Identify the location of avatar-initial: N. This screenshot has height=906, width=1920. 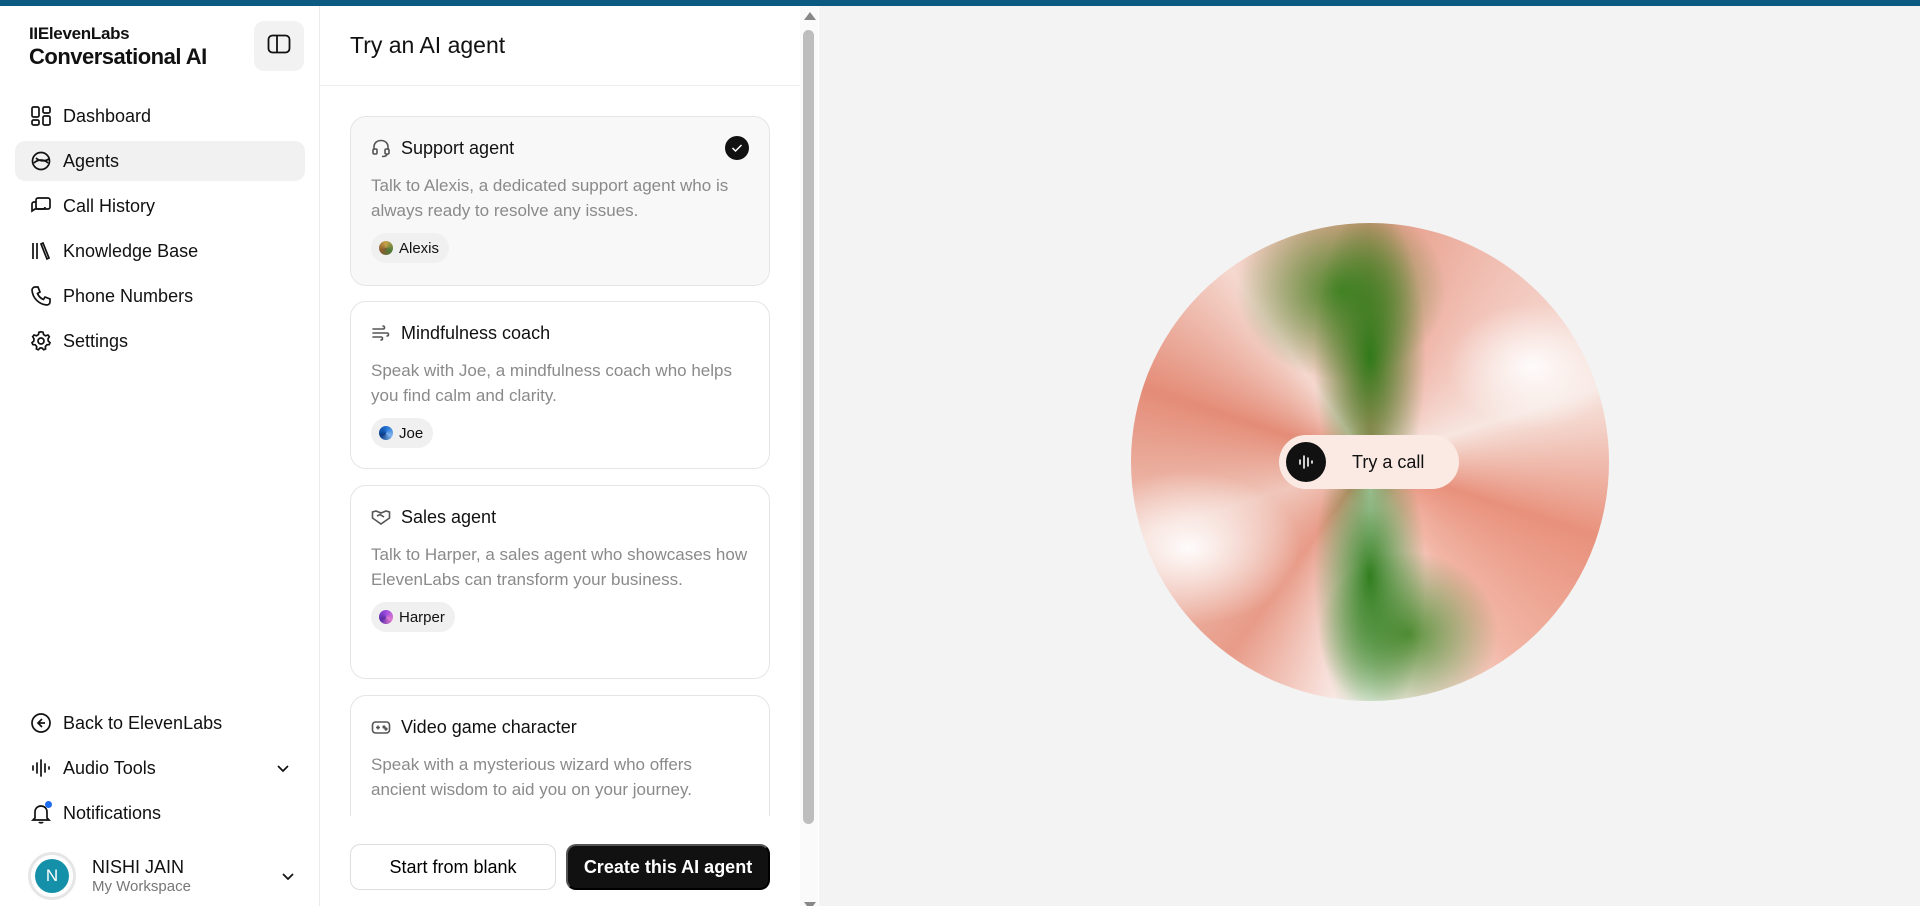
(52, 876).